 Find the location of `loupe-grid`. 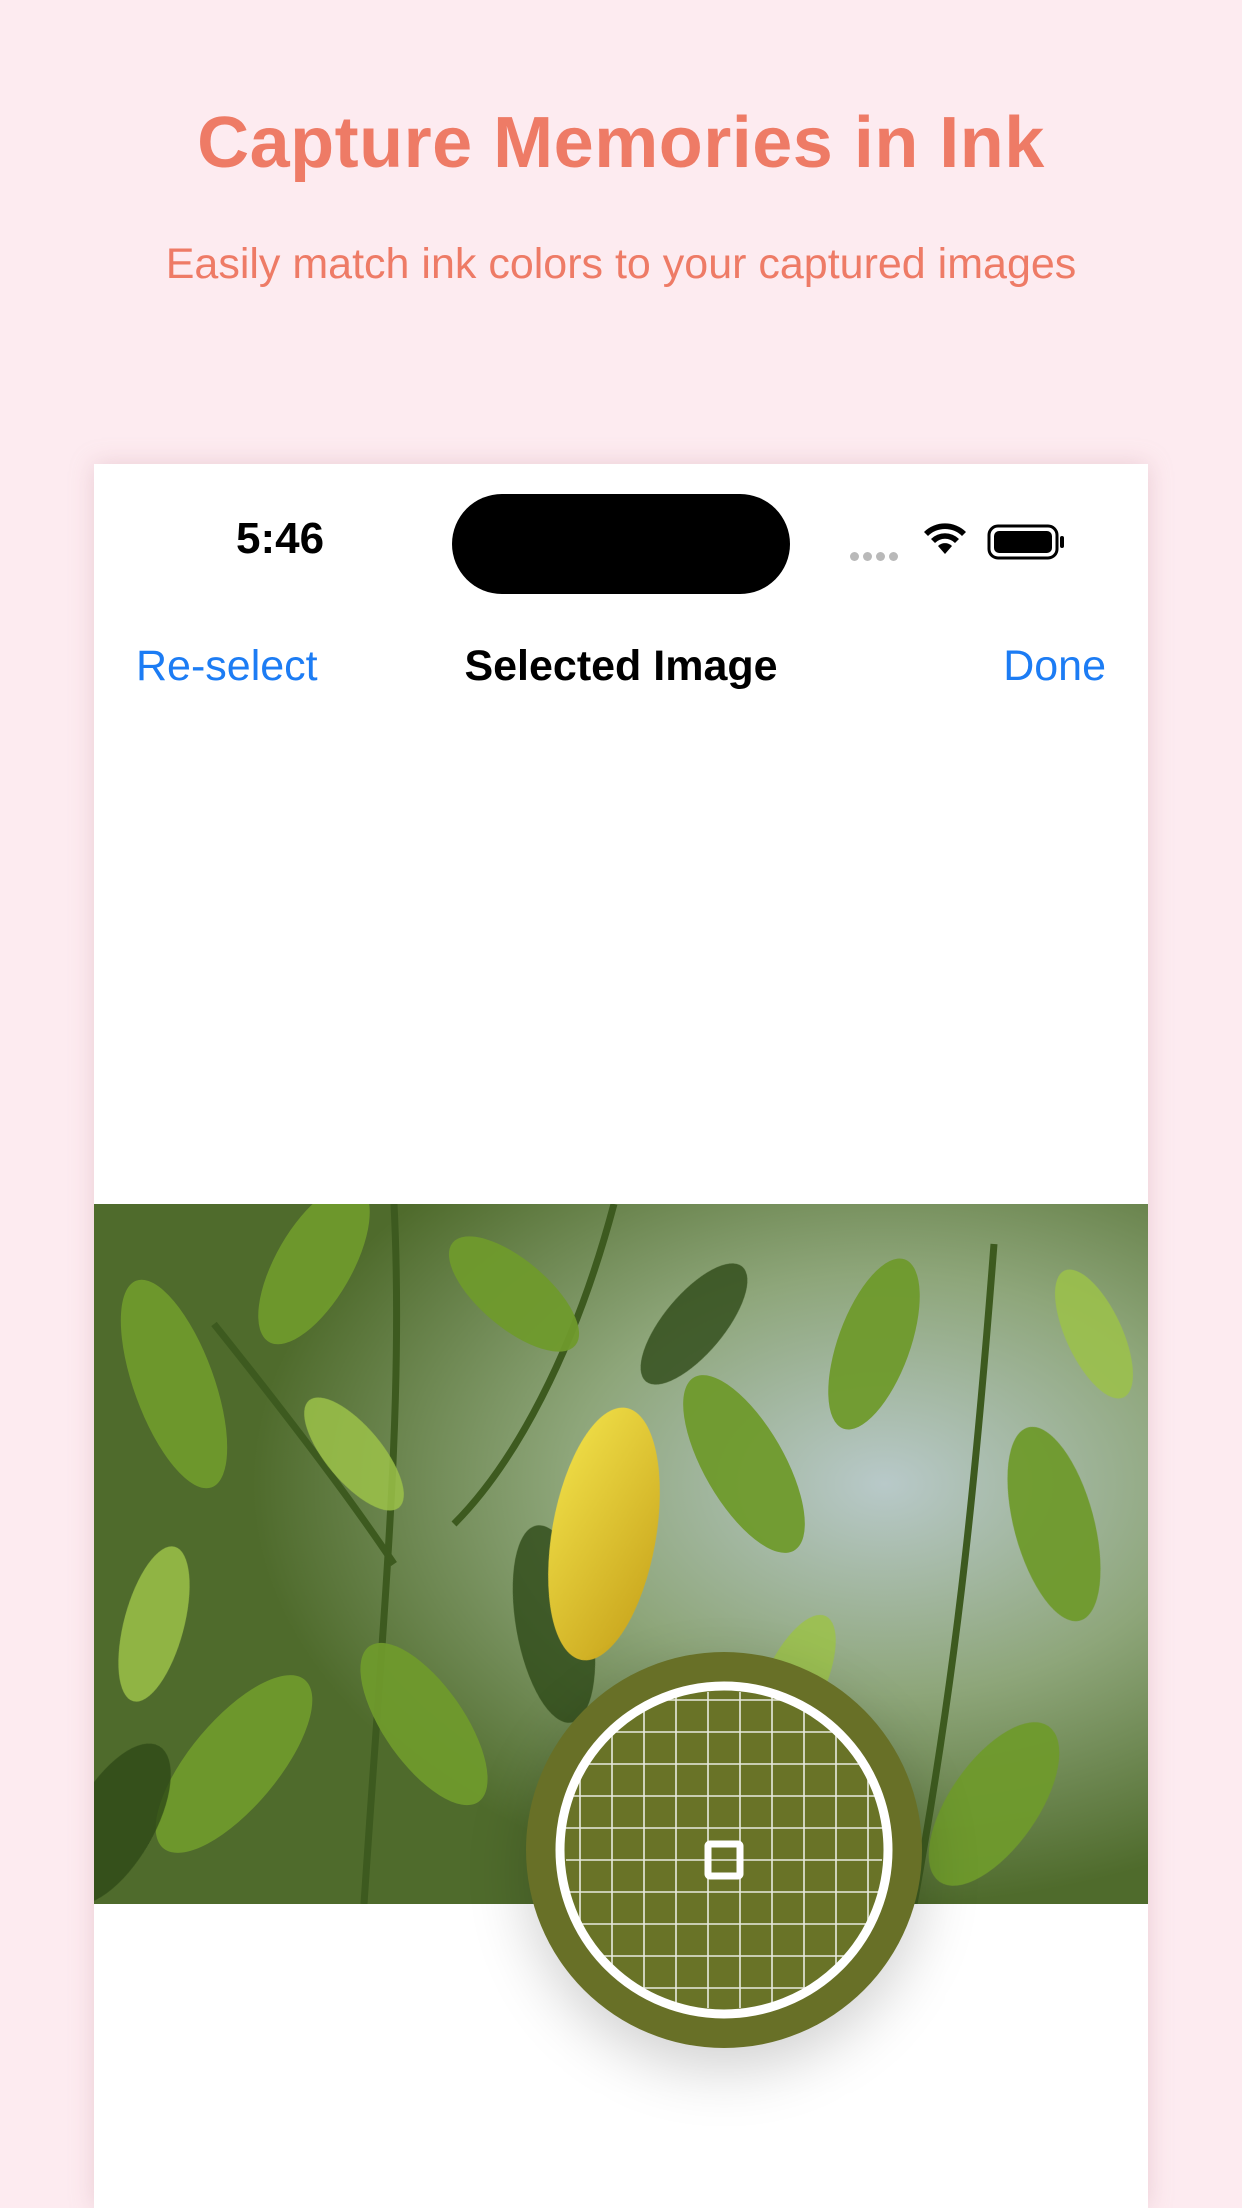

loupe-grid is located at coordinates (724, 1850).